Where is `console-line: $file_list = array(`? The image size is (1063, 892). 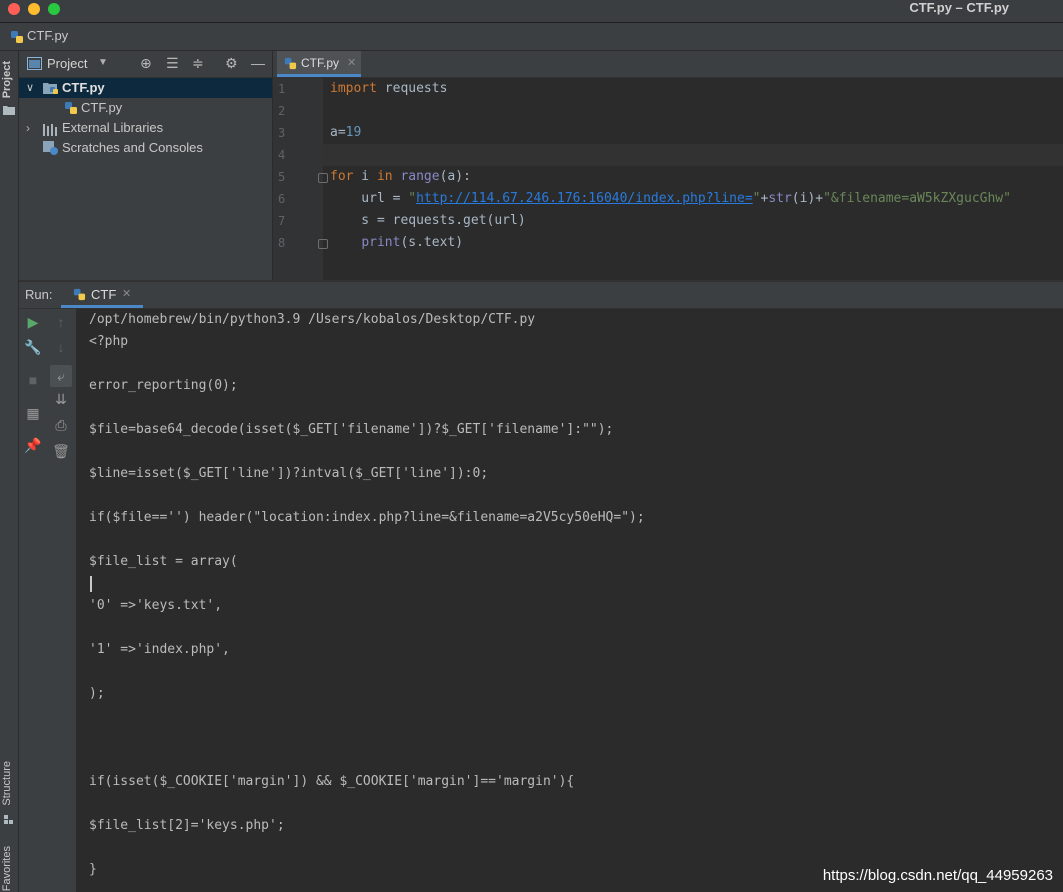
console-line: $file_list = array( is located at coordinates (163, 561).